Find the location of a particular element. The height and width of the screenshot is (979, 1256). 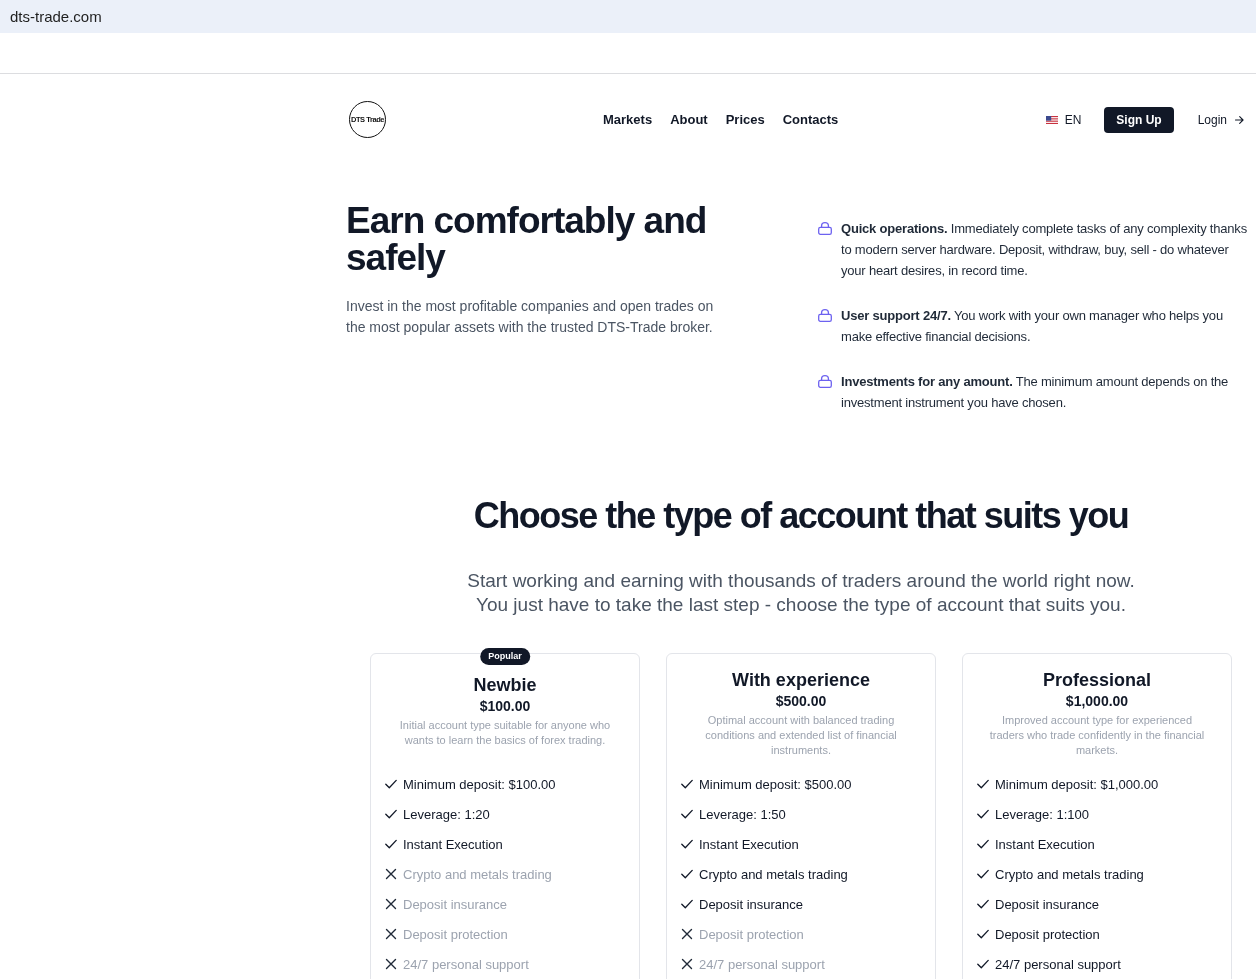

feature-label: Leverage: 1:20 is located at coordinates (446, 814).